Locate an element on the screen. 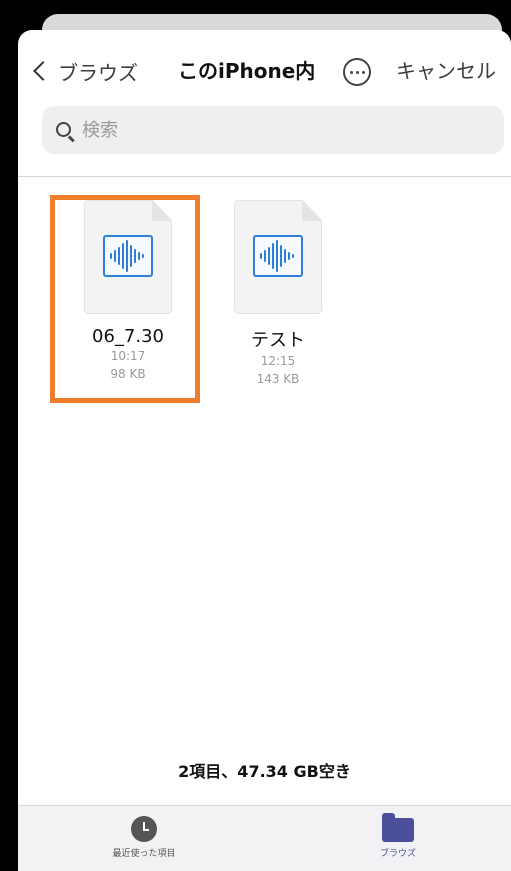 The image size is (511, 871). file-time: 12:15 is located at coordinates (278, 361).